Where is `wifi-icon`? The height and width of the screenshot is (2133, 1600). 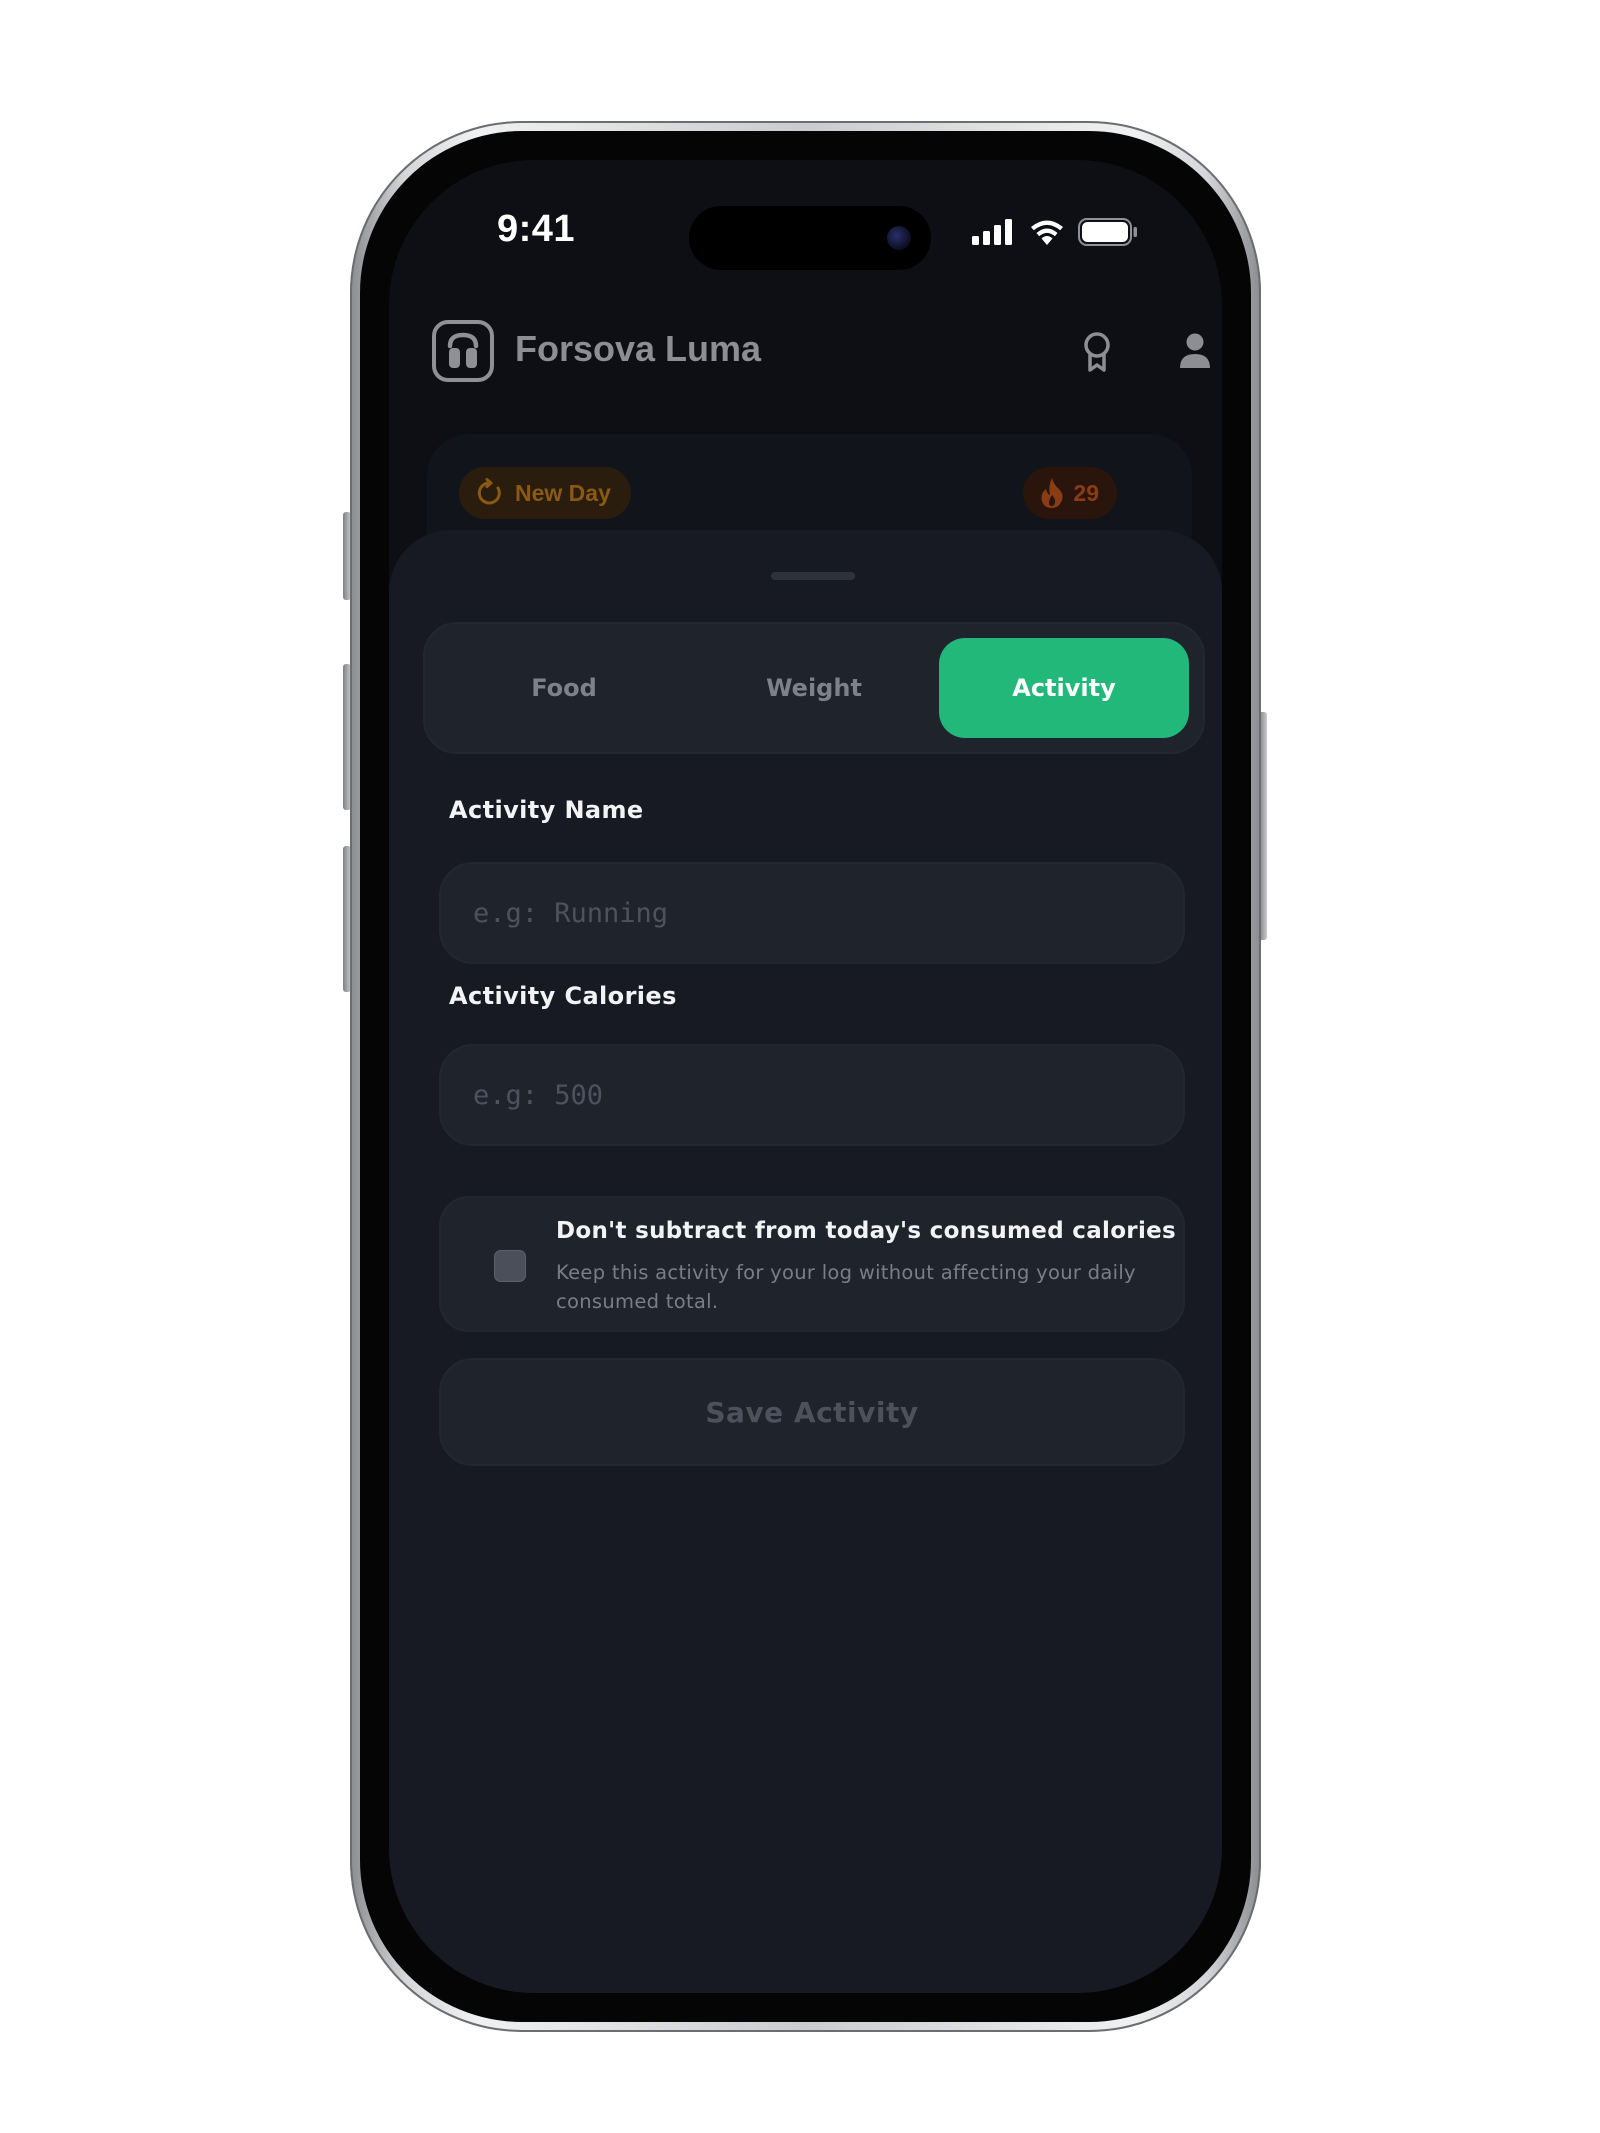
wifi-icon is located at coordinates (1047, 232).